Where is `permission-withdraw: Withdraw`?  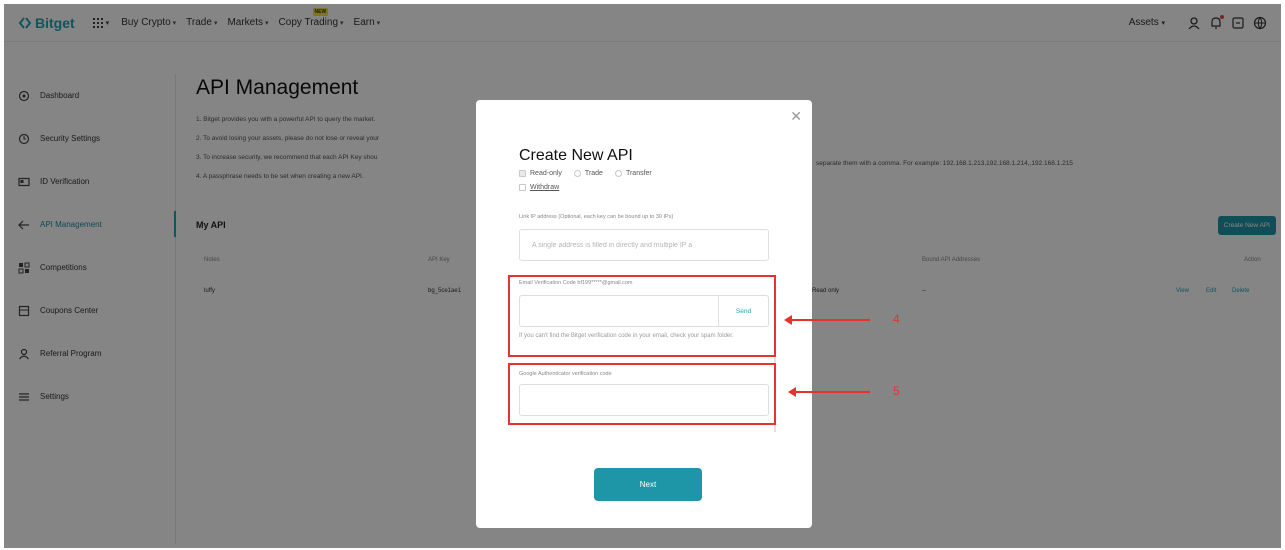
permission-withdraw: Withdraw is located at coordinates (539, 187).